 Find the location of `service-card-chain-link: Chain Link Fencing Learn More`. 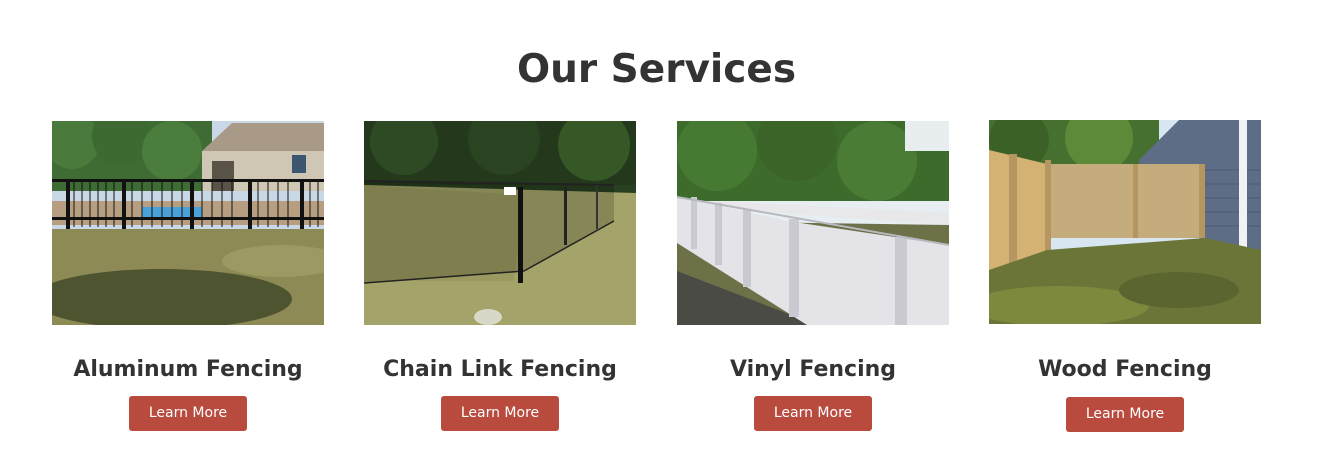

service-card-chain-link: Chain Link Fencing Learn More is located at coordinates (500, 276).